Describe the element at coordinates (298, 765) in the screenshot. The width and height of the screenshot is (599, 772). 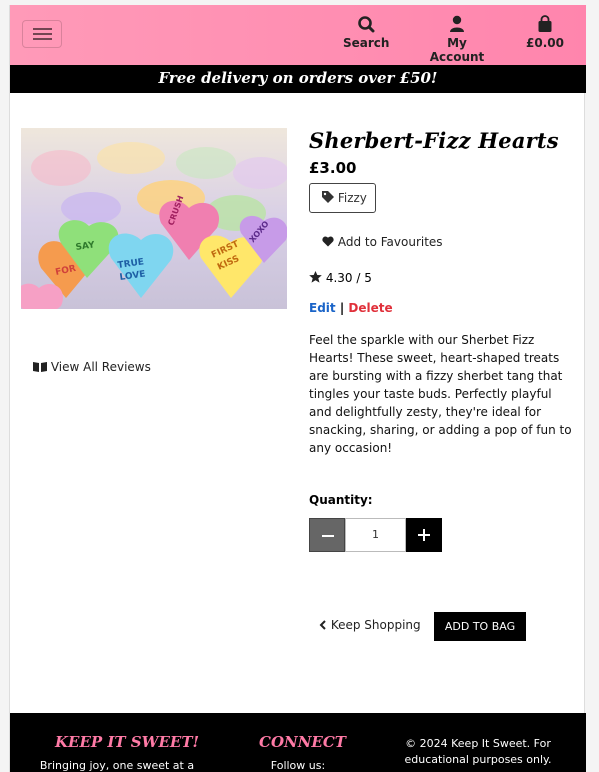
I see `footer-connect-text: Follow us:` at that location.